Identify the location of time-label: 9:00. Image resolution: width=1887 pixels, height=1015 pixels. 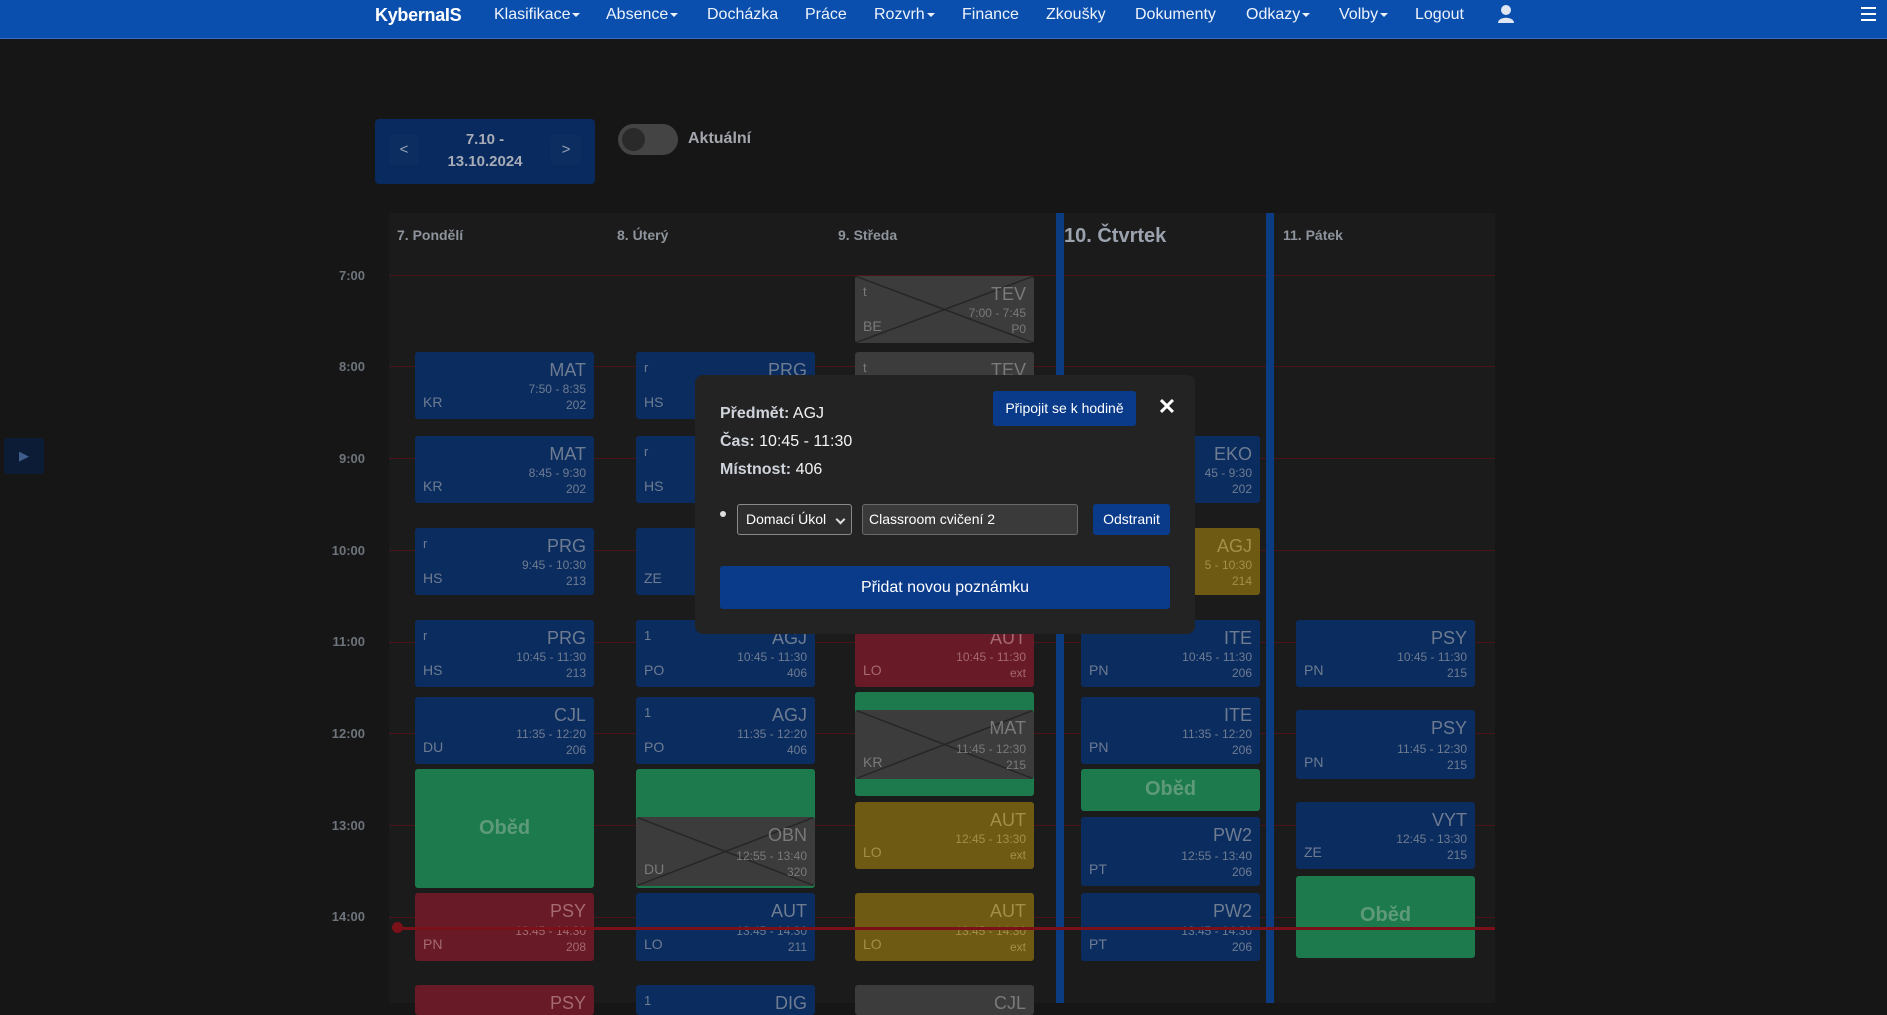
(351, 458).